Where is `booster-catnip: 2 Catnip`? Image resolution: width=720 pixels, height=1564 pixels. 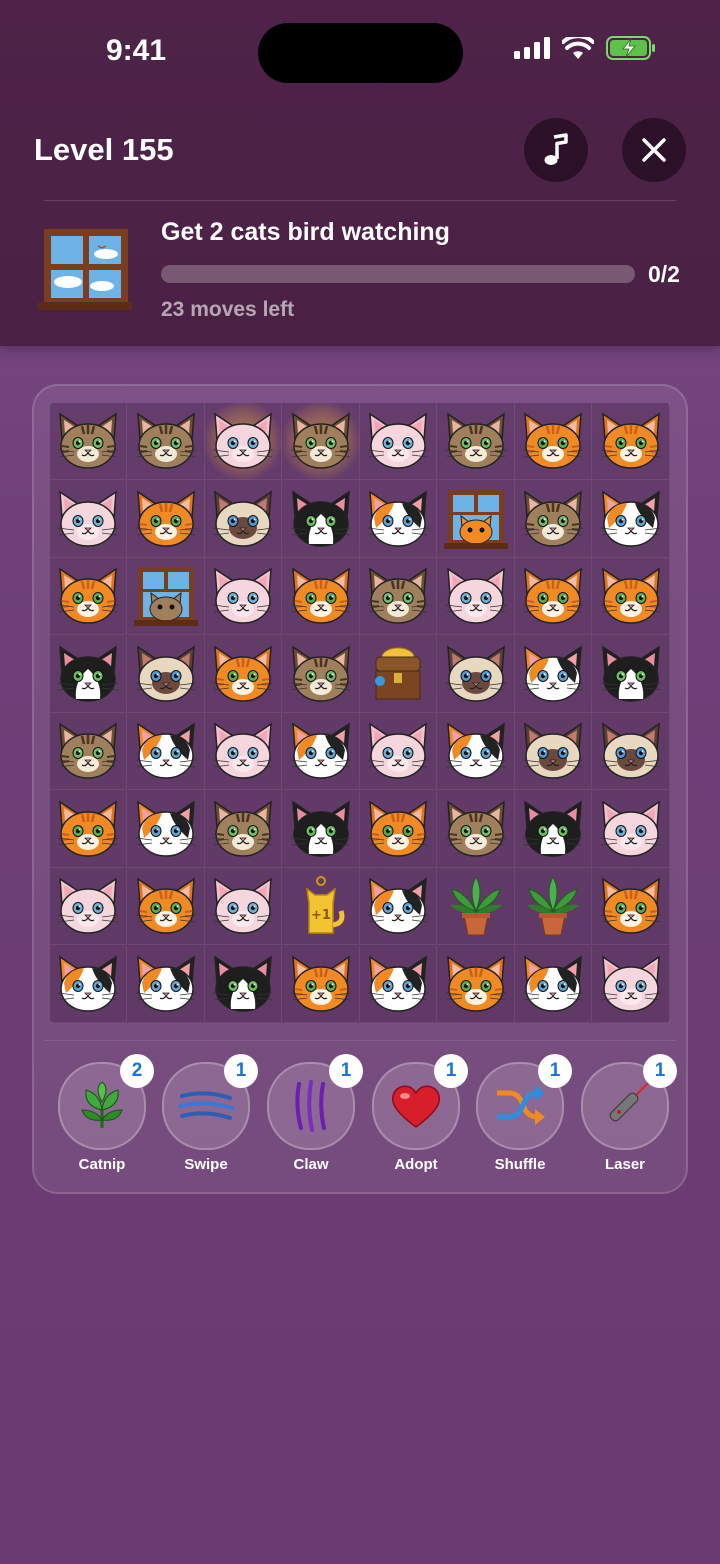 booster-catnip: 2 Catnip is located at coordinates (106, 1113).